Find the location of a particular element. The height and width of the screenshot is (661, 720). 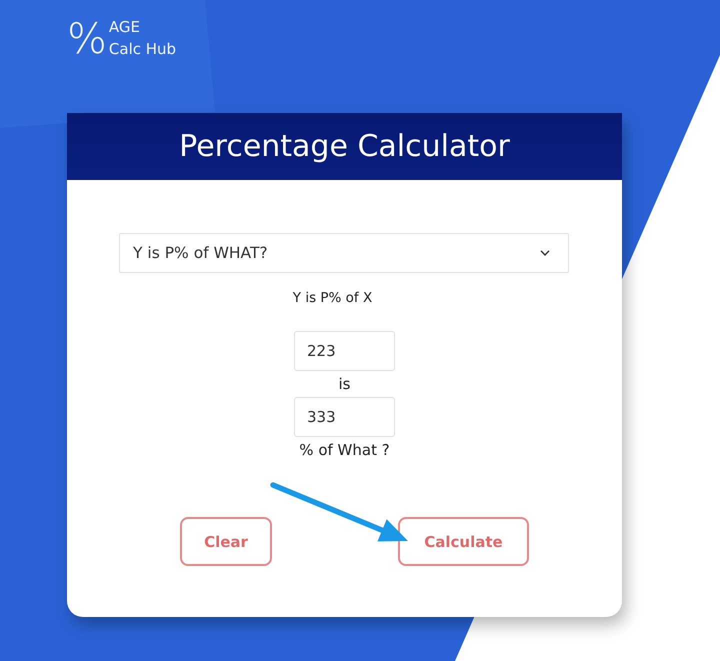

card-title: Percentage Calculator is located at coordinates (344, 147).